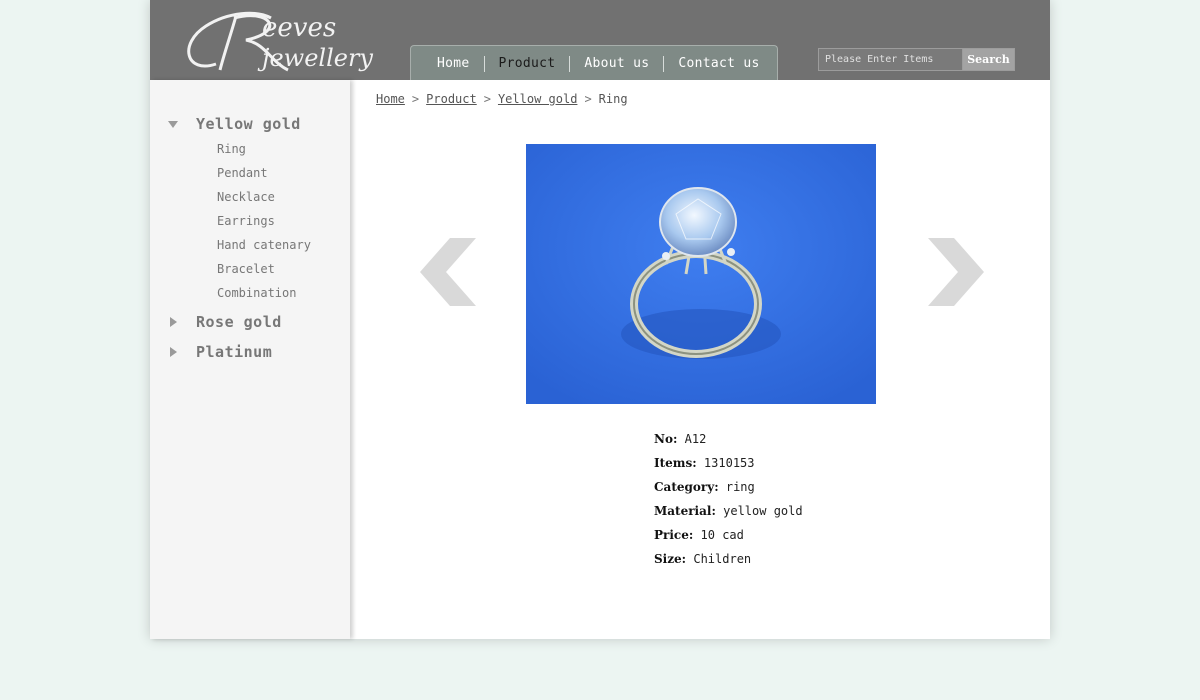 The height and width of the screenshot is (700, 1200). What do you see at coordinates (685, 511) in the screenshot?
I see `detail-label: Material:` at bounding box center [685, 511].